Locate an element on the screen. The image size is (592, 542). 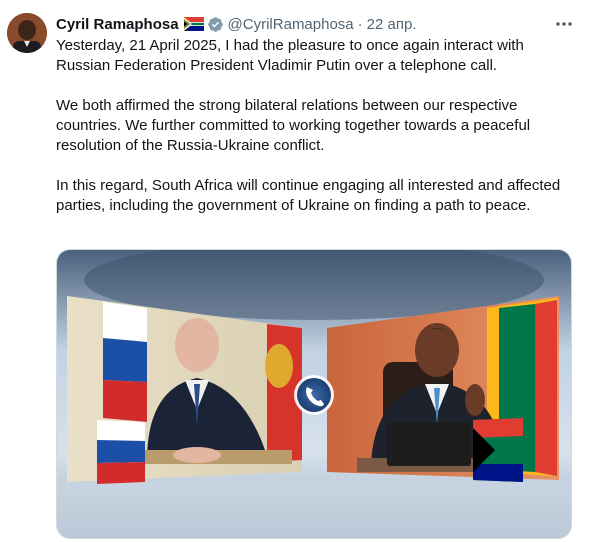
putin-panel is located at coordinates (184, 390).